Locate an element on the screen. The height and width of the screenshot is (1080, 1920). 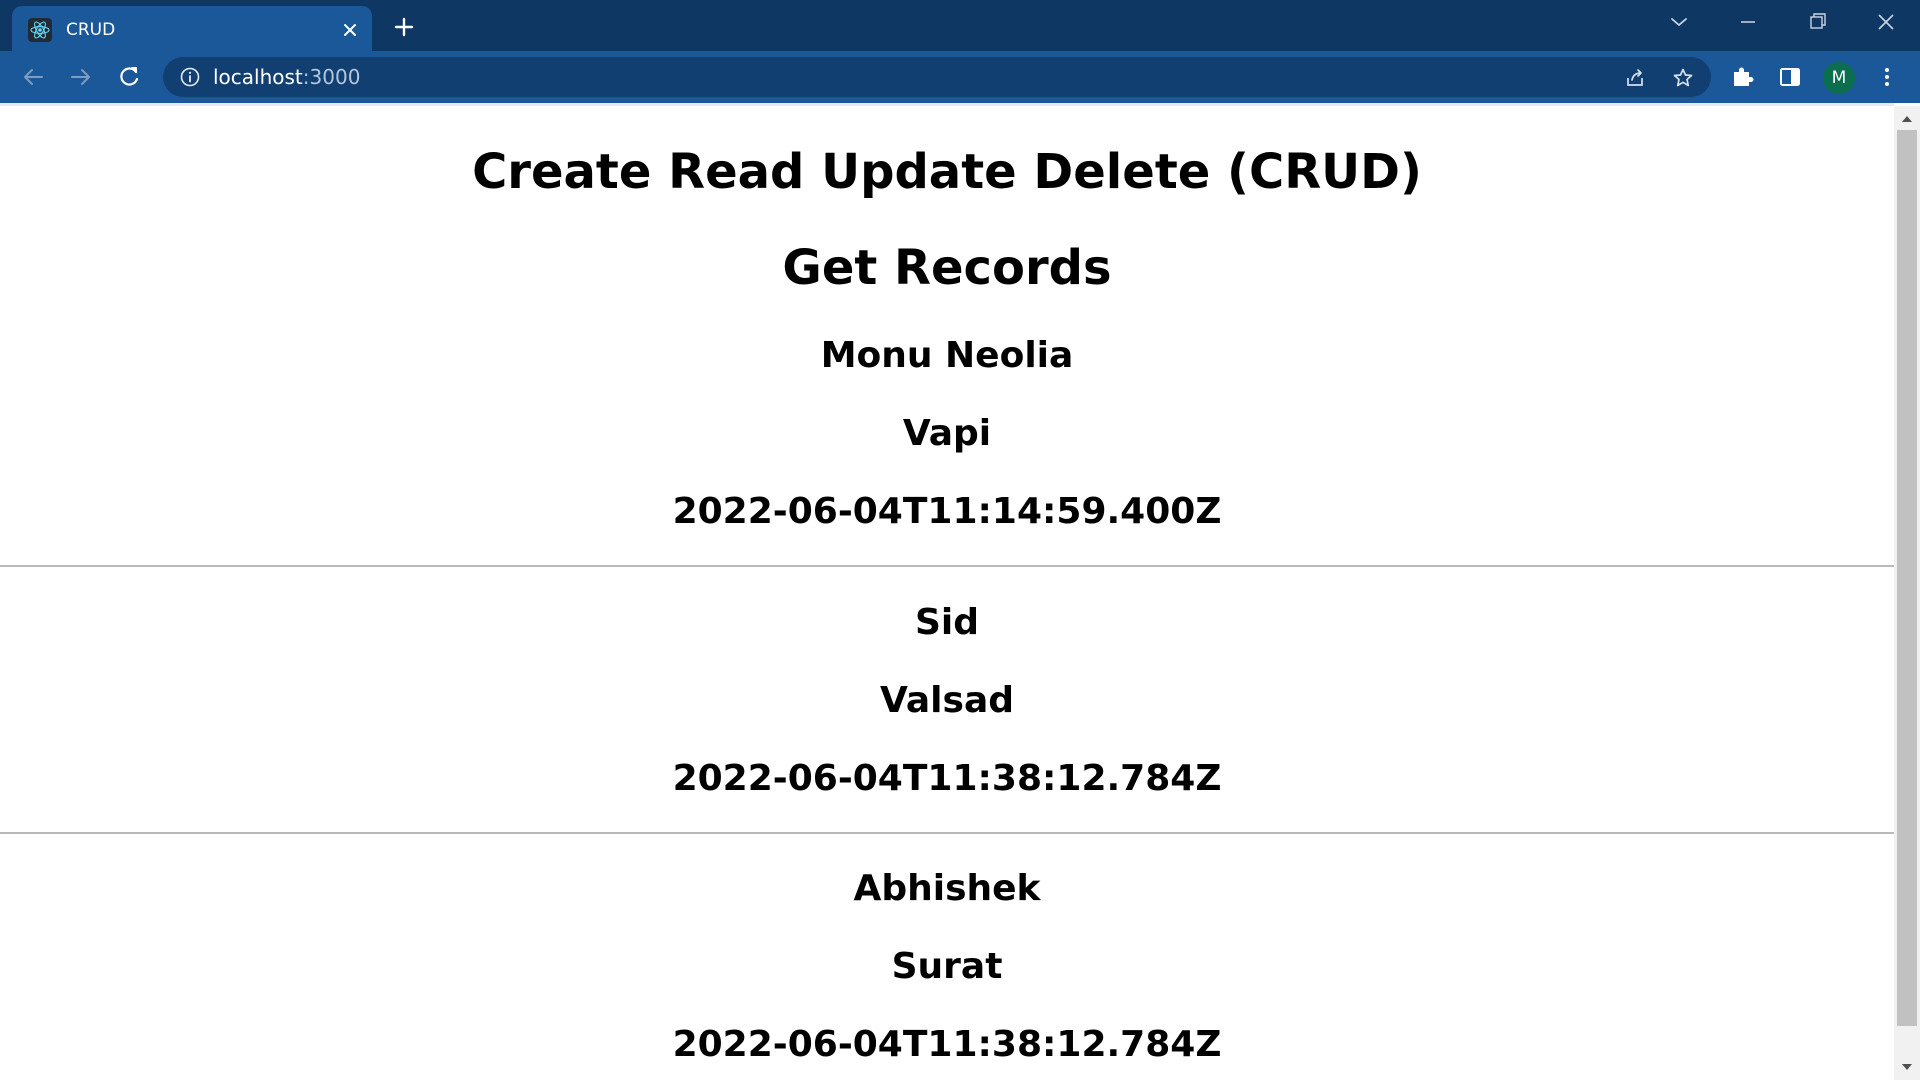
url-port: :3000 is located at coordinates (331, 77).